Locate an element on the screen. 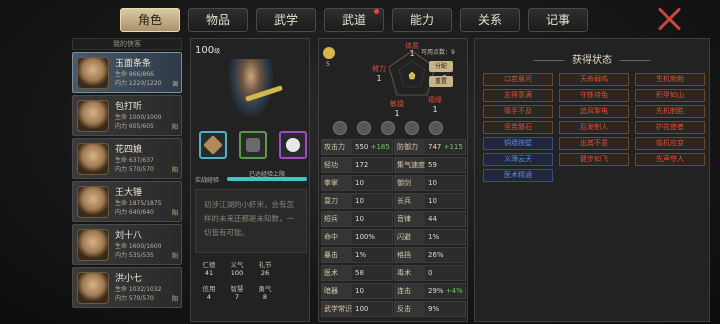  status-tag: 临机应变 is located at coordinates (670, 143).